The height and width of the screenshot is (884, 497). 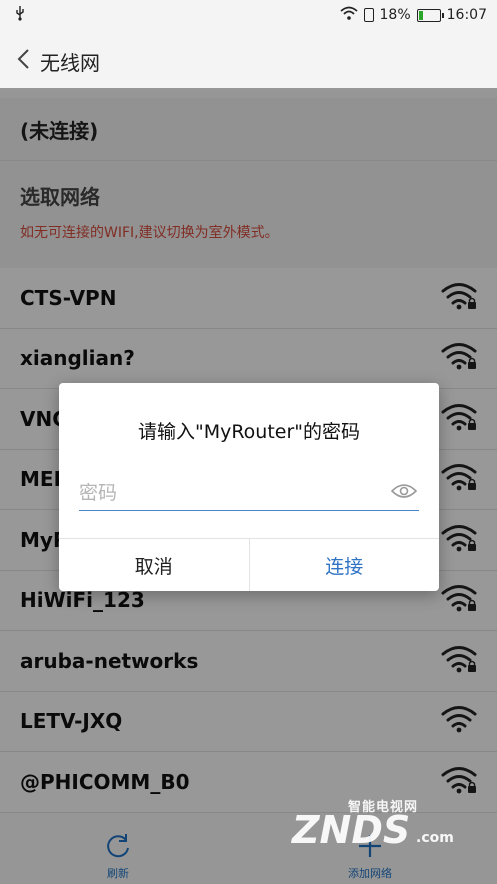 What do you see at coordinates (435, 838) in the screenshot?
I see `watermark-suffix: .com` at bounding box center [435, 838].